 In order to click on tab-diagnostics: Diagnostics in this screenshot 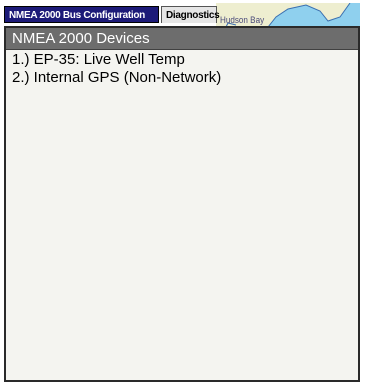, I will do `click(190, 14)`.